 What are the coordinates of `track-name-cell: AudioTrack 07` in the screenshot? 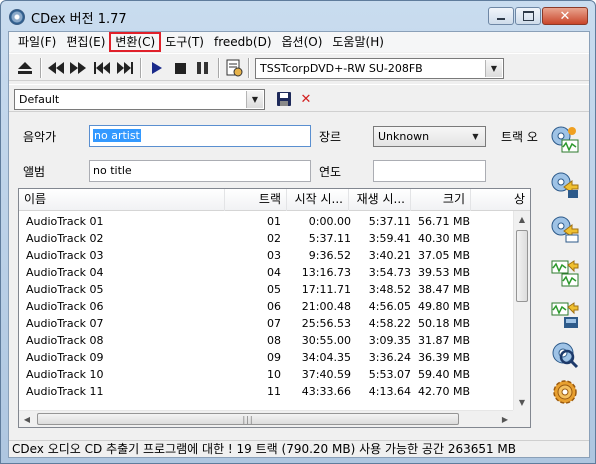 It's located at (65, 323).